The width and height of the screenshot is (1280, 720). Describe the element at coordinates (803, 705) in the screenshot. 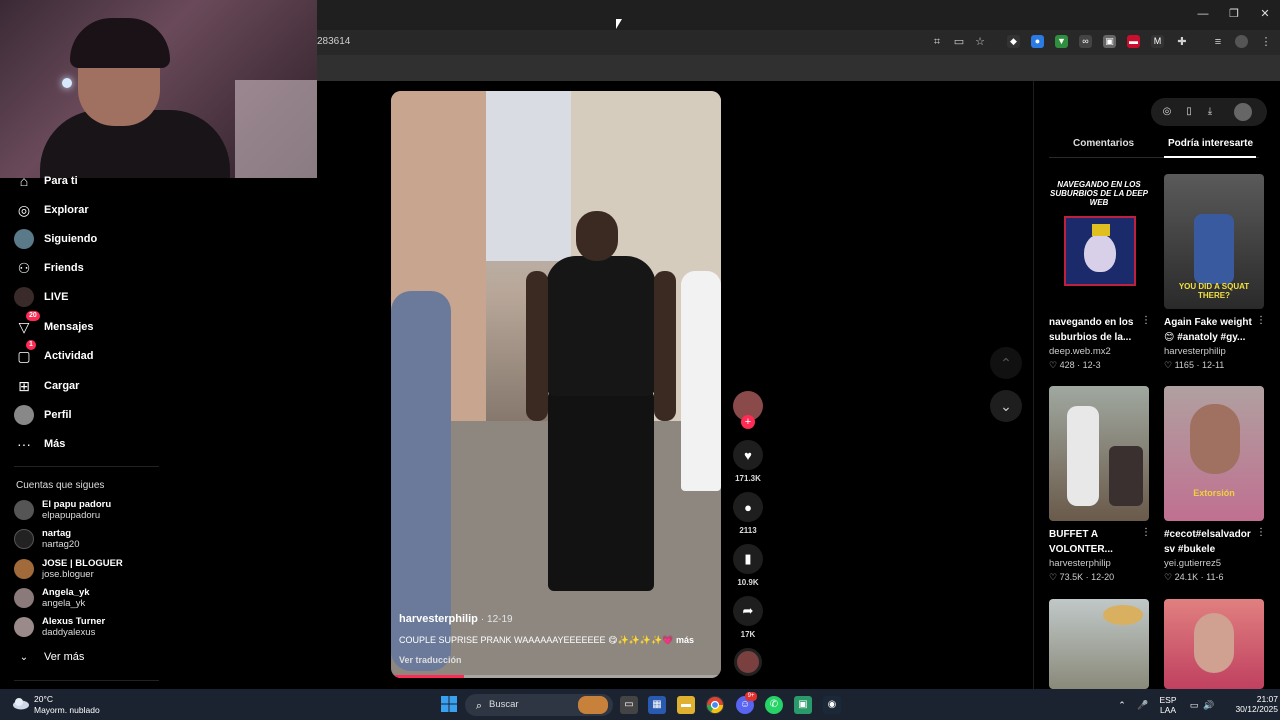

I see `app-icon: ▣` at that location.